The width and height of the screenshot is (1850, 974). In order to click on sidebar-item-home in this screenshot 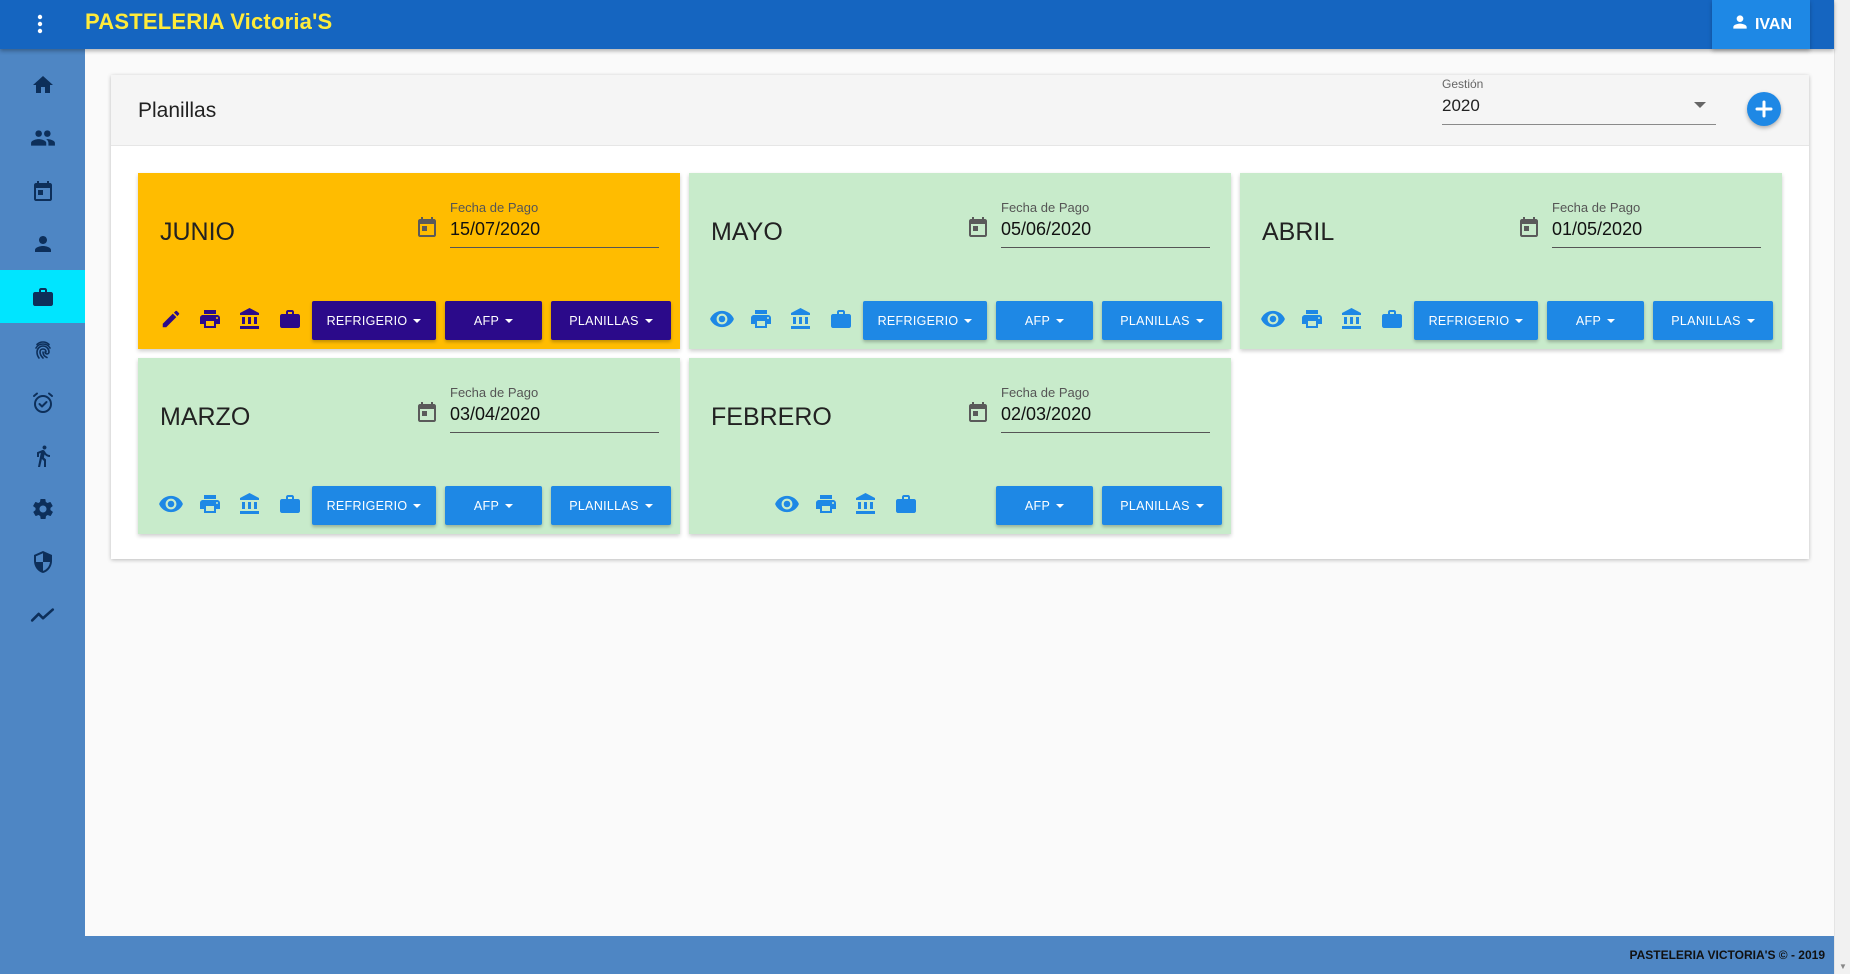, I will do `click(42, 84)`.